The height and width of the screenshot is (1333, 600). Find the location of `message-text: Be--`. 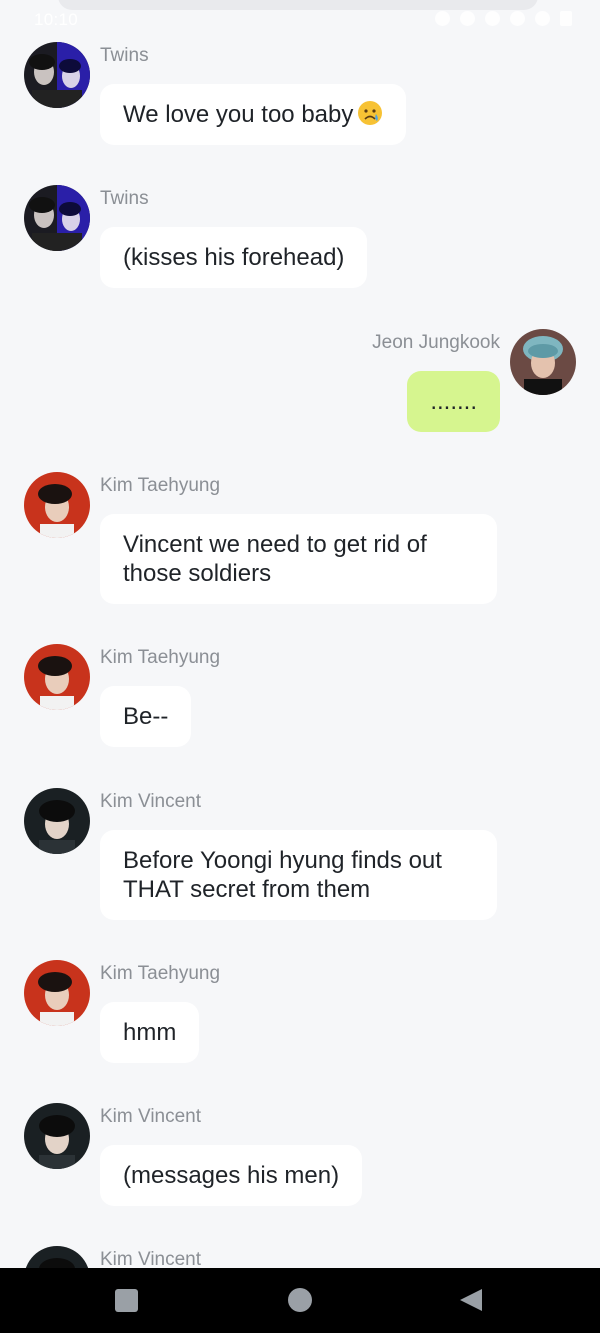

message-text: Be-- is located at coordinates (146, 716).